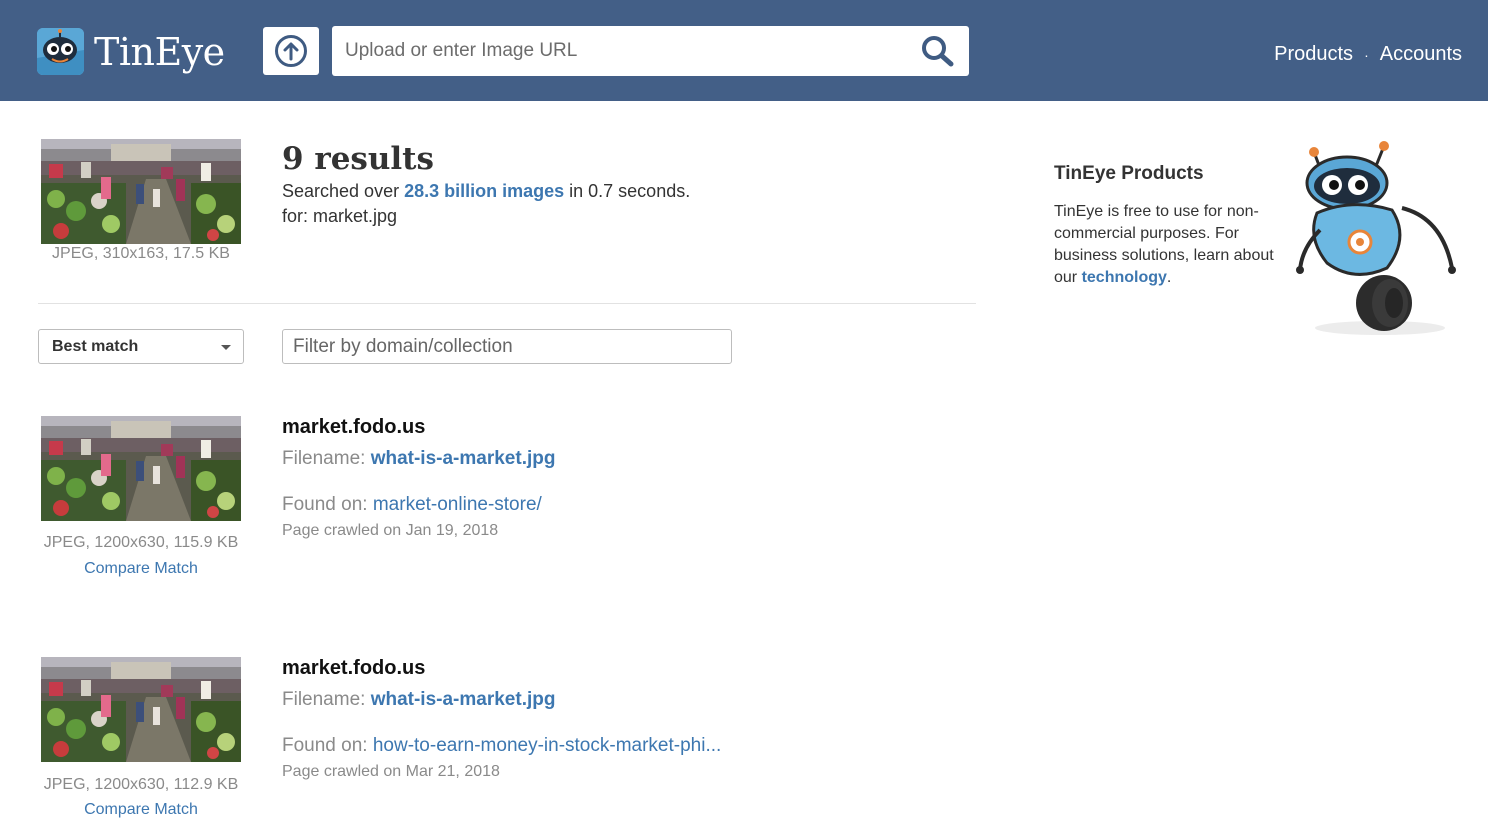  I want to click on image-url-input, so click(622, 51).